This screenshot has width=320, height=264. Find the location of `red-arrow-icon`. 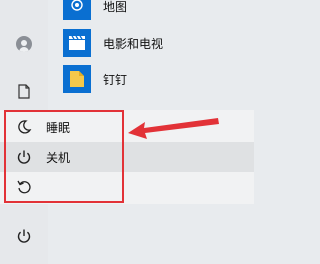

red-arrow-icon is located at coordinates (173, 128).